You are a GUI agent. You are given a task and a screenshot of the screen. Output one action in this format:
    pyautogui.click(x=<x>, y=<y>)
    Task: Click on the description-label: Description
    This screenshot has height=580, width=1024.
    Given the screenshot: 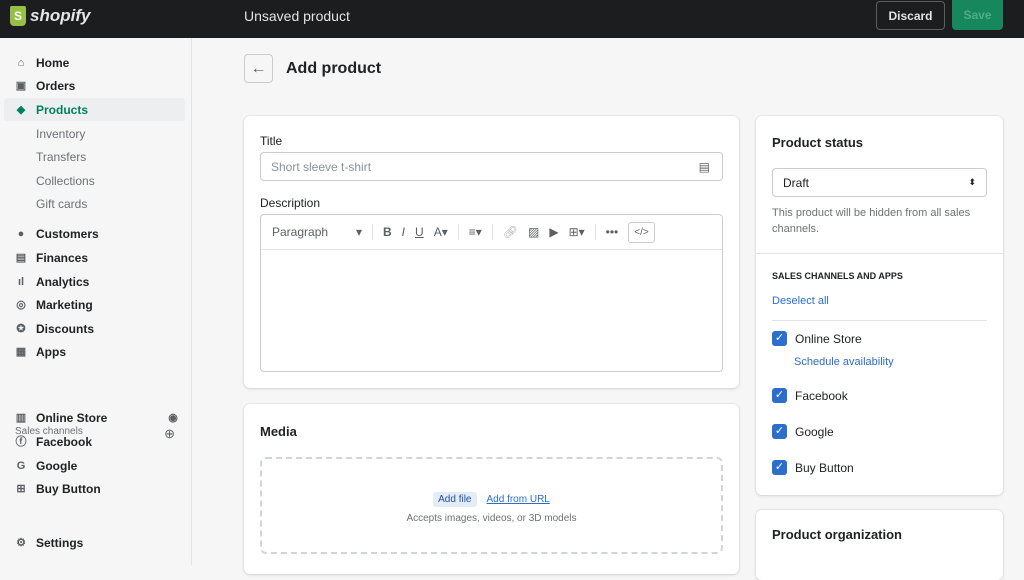 What is the action you would take?
    pyautogui.click(x=290, y=203)
    